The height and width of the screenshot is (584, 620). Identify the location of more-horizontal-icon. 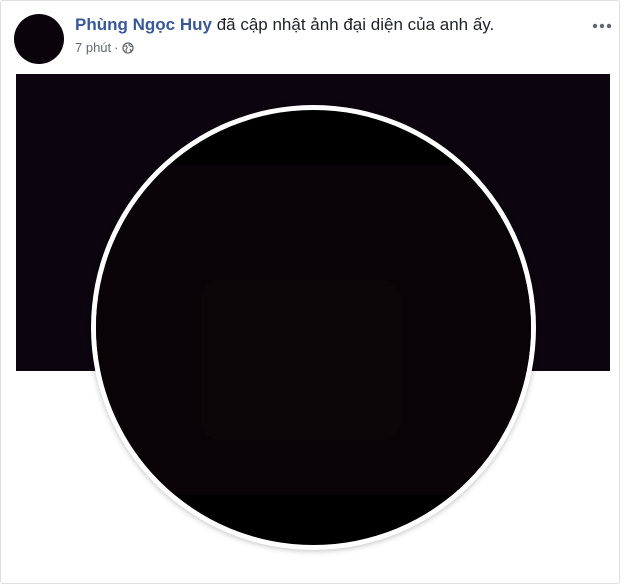
(602, 25).